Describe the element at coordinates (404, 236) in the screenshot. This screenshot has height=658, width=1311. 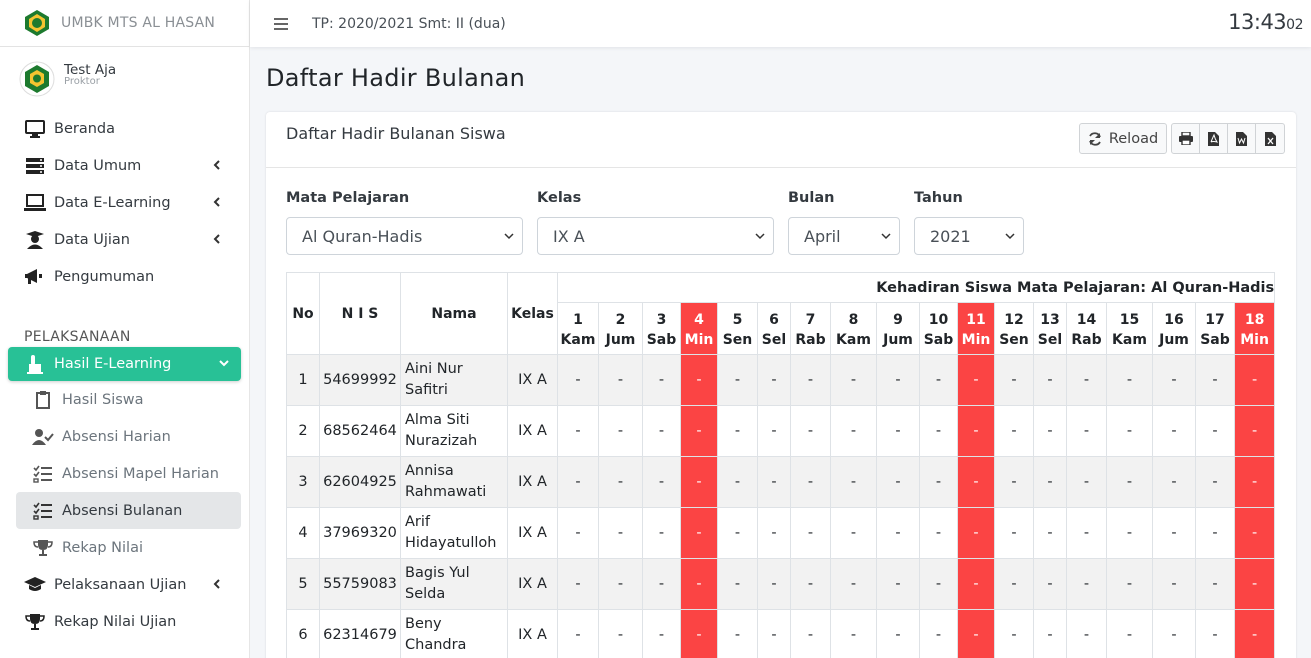
I see `mapel-select: Al Quran-Hadis` at that location.